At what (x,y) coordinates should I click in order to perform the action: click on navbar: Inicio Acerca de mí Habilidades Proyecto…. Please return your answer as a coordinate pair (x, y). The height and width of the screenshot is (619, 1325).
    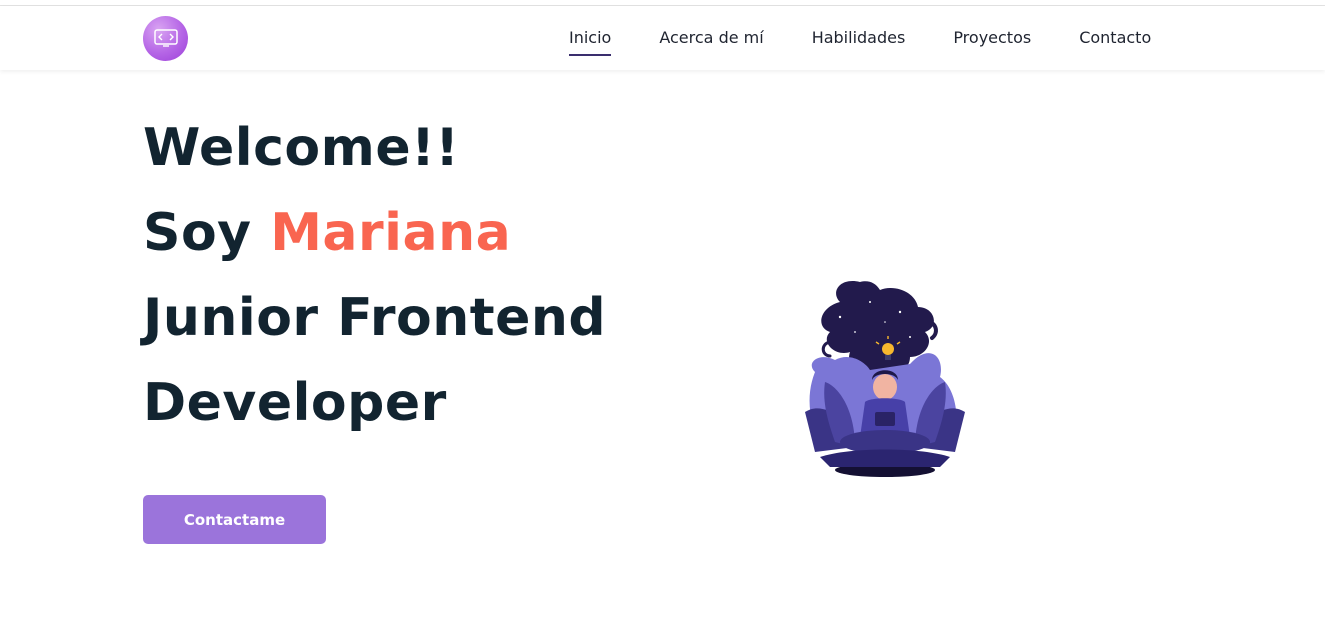
    Looking at the image, I should click on (662, 38).